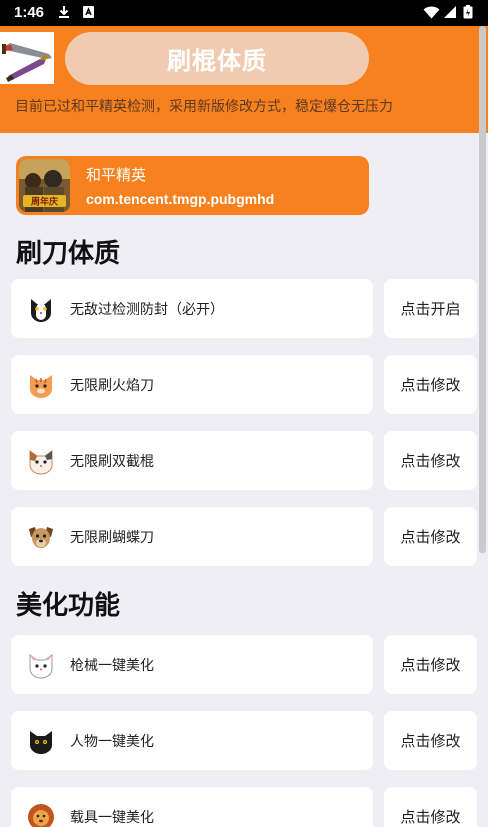 The image size is (488, 827). I want to click on section-title-beautify: 美化功能, so click(68, 606).